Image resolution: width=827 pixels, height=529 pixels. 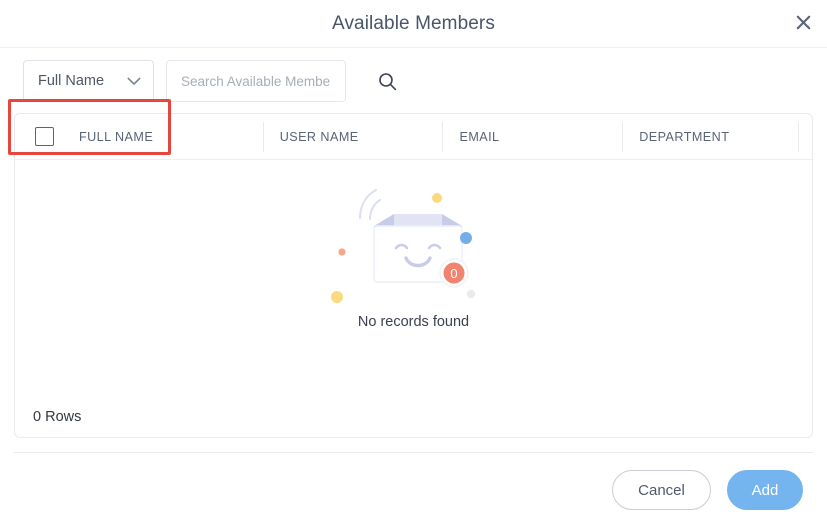 What do you see at coordinates (661, 490) in the screenshot?
I see `cancel-button: Cancel` at bounding box center [661, 490].